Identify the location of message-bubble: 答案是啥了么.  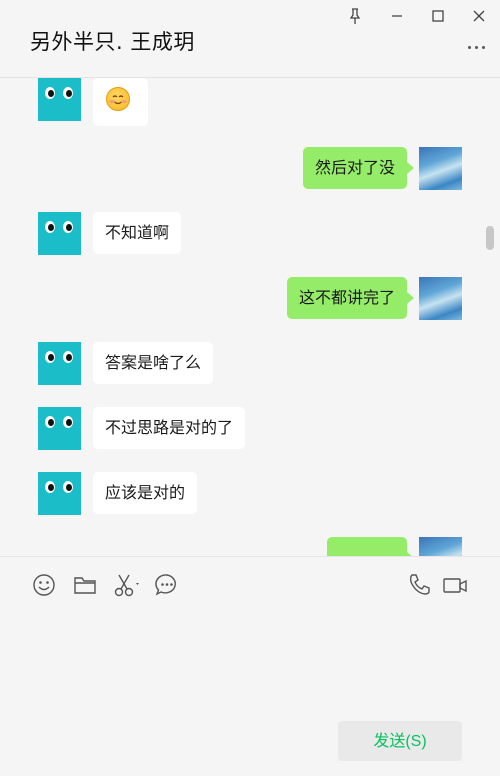
(153, 363).